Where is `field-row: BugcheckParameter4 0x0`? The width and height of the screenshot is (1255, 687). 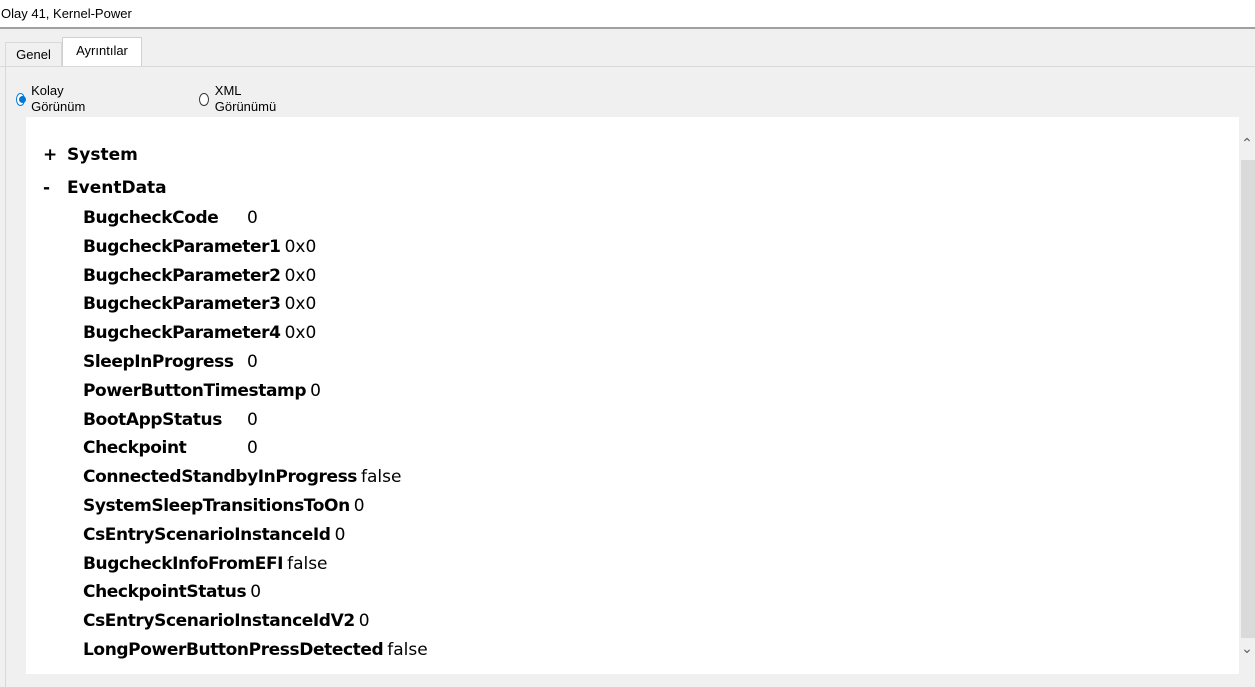 field-row: BugcheckParameter4 0x0 is located at coordinates (199, 333).